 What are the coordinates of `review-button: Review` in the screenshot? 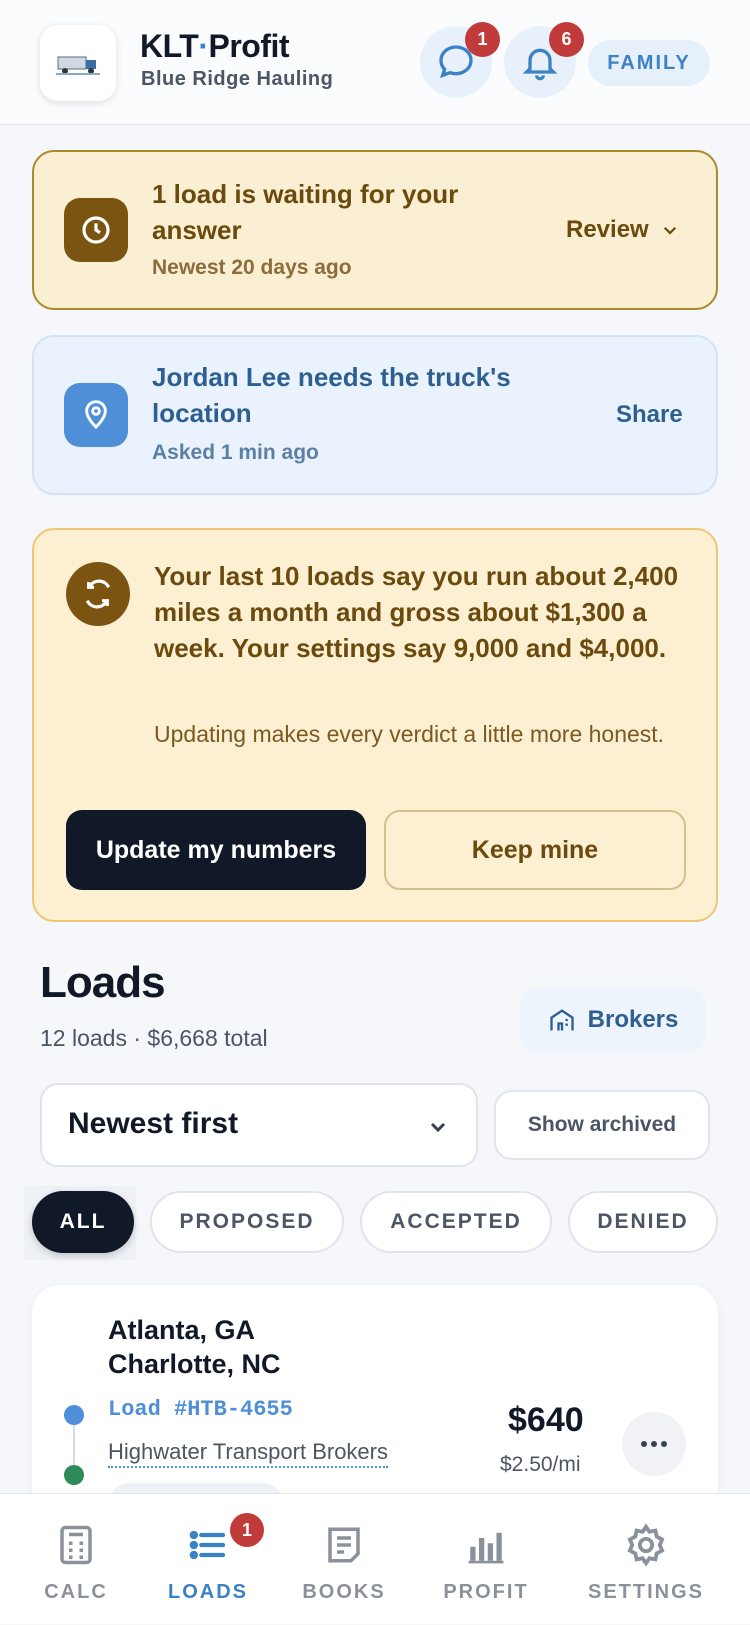 It's located at (622, 230).